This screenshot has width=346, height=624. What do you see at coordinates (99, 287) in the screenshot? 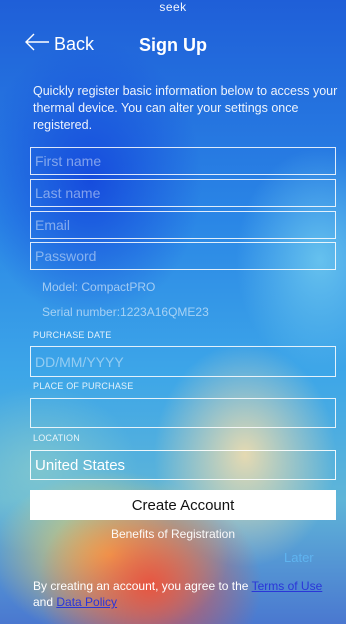
I see `model-text: Model: CompactPRO` at bounding box center [99, 287].